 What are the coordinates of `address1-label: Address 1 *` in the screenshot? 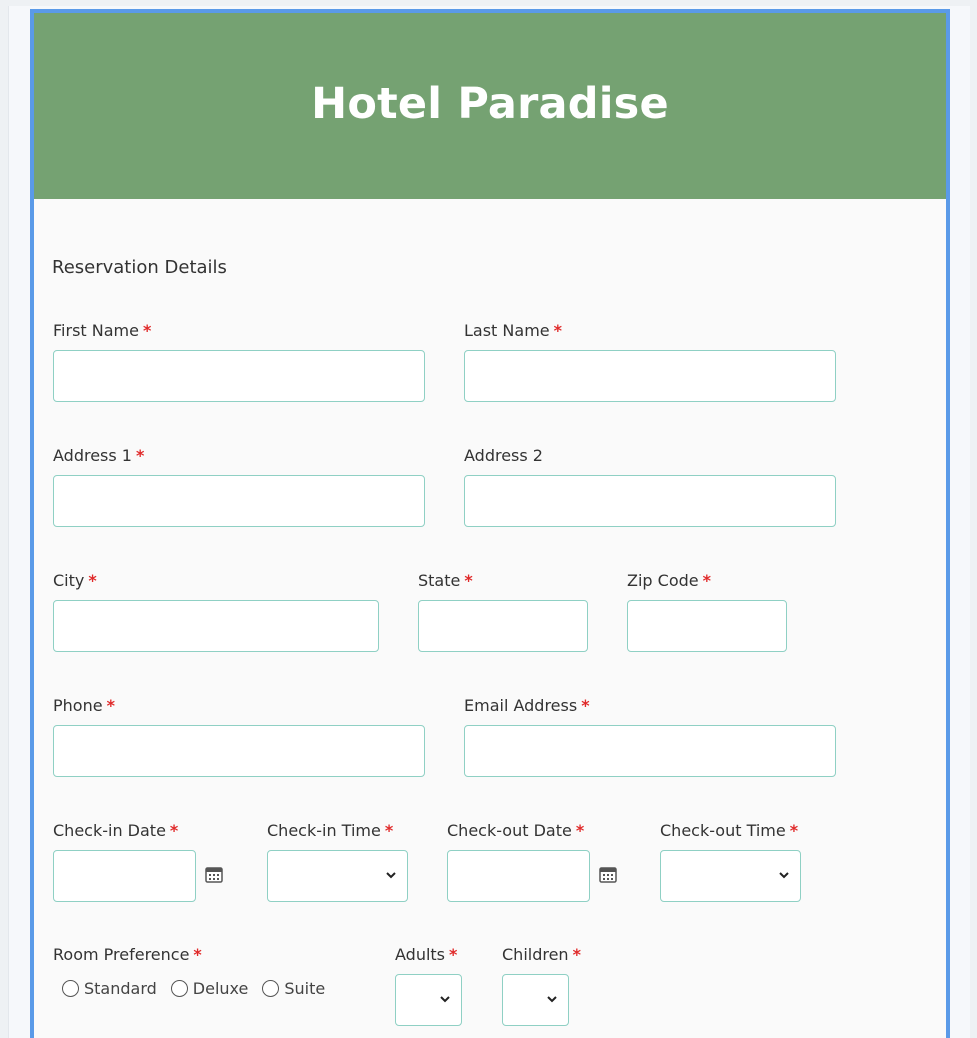 It's located at (99, 455).